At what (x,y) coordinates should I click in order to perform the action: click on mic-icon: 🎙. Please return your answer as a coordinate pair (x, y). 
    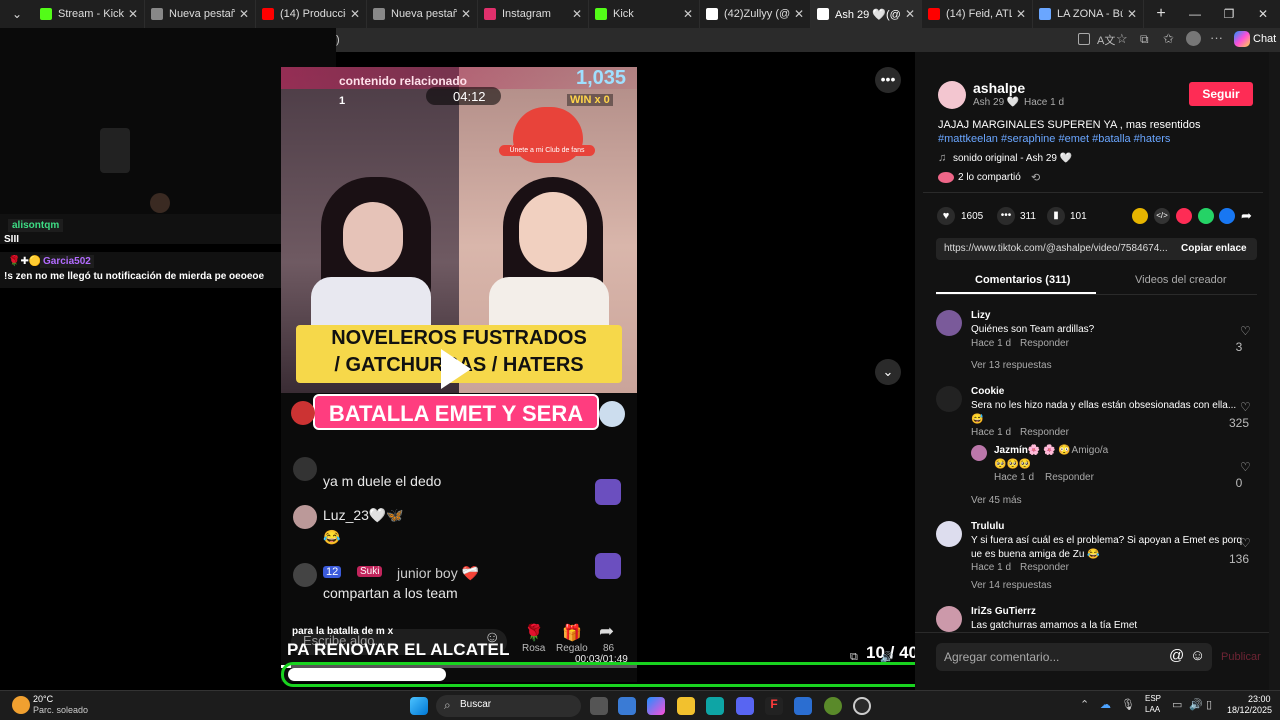
    Looking at the image, I should click on (1128, 704).